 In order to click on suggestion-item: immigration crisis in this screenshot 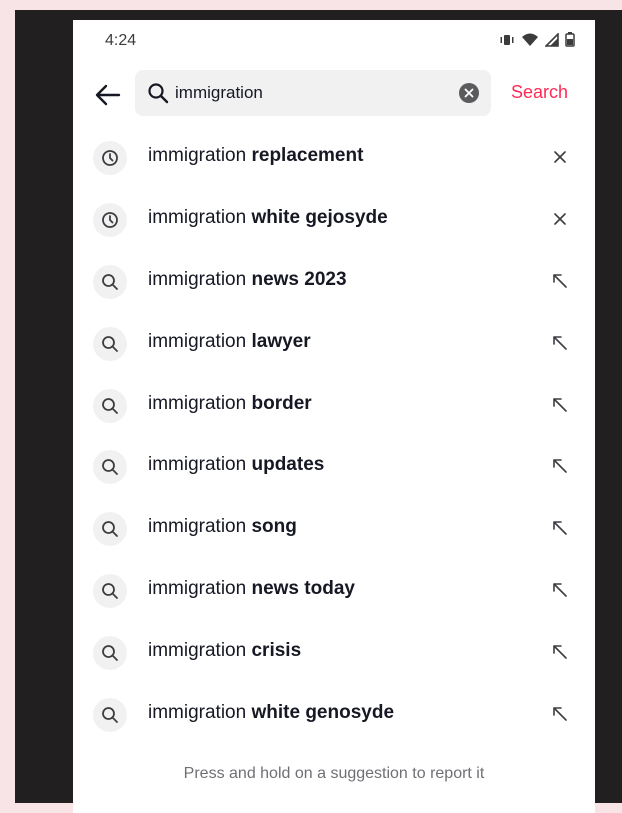, I will do `click(334, 652)`.